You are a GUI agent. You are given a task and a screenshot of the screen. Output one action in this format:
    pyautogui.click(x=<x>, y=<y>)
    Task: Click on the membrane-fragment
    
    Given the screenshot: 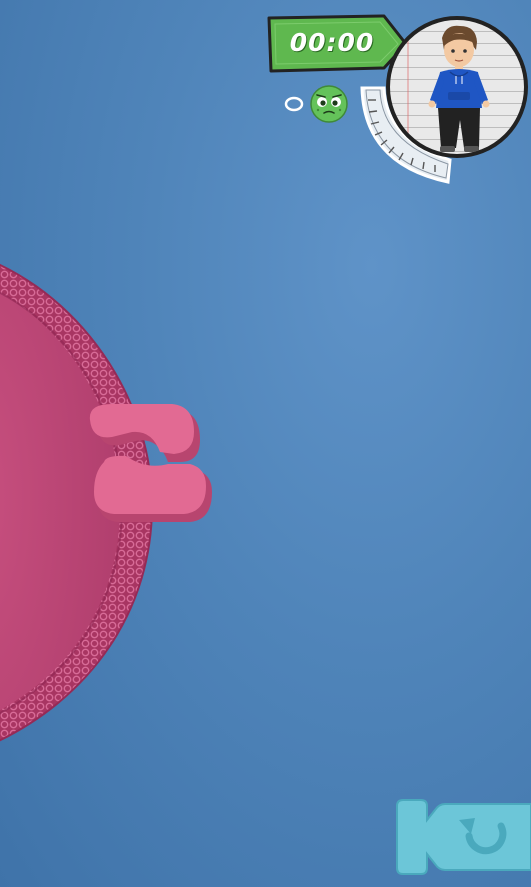 What is the action you would take?
    pyautogui.click(x=150, y=463)
    